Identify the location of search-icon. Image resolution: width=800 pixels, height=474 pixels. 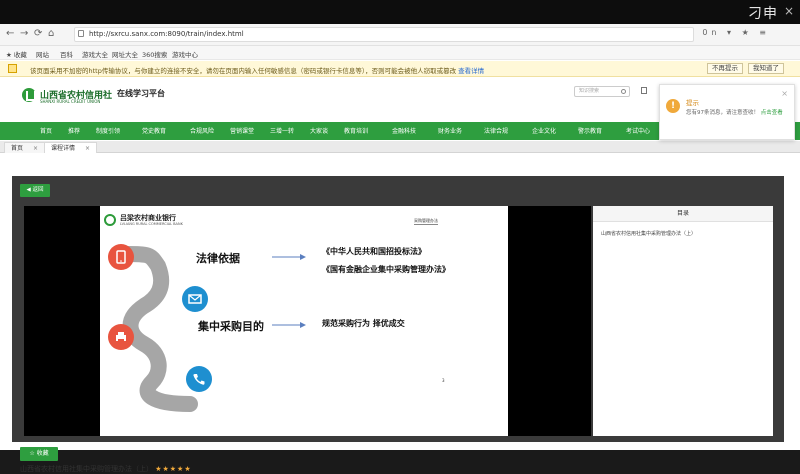
(623, 91).